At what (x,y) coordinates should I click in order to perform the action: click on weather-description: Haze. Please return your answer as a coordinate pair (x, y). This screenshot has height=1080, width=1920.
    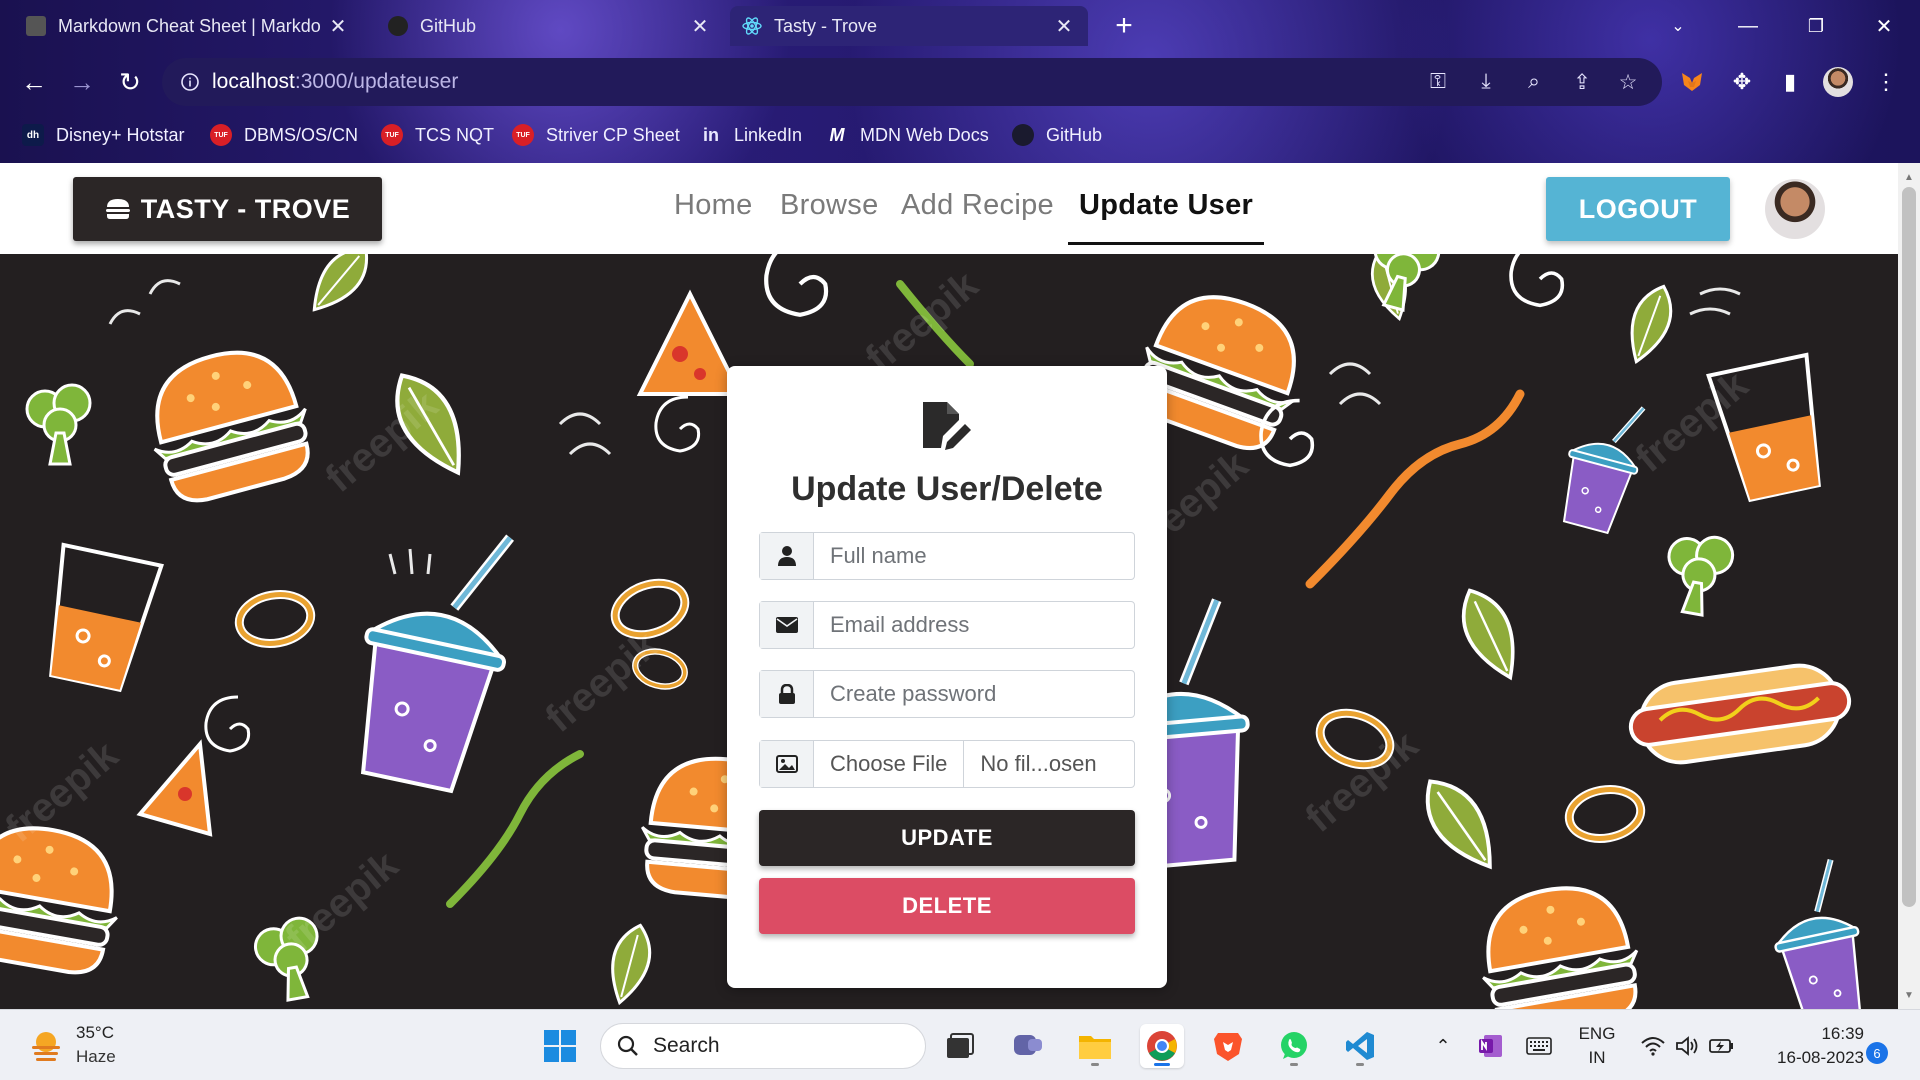
    Looking at the image, I should click on (96, 1057).